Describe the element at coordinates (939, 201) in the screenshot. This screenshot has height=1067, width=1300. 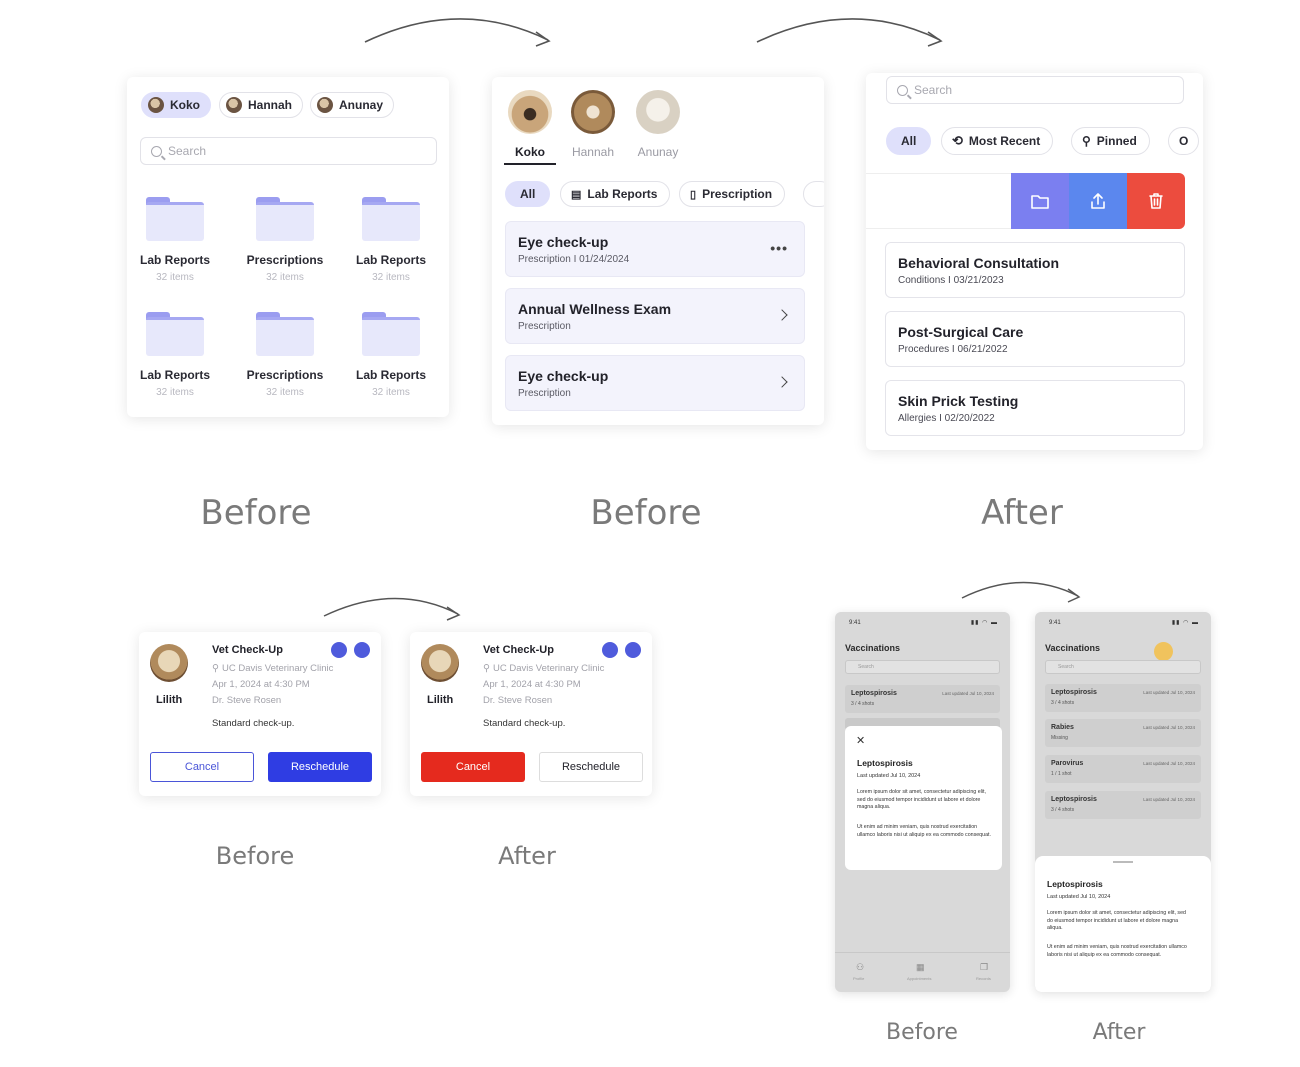
I see `swiped-row` at that location.